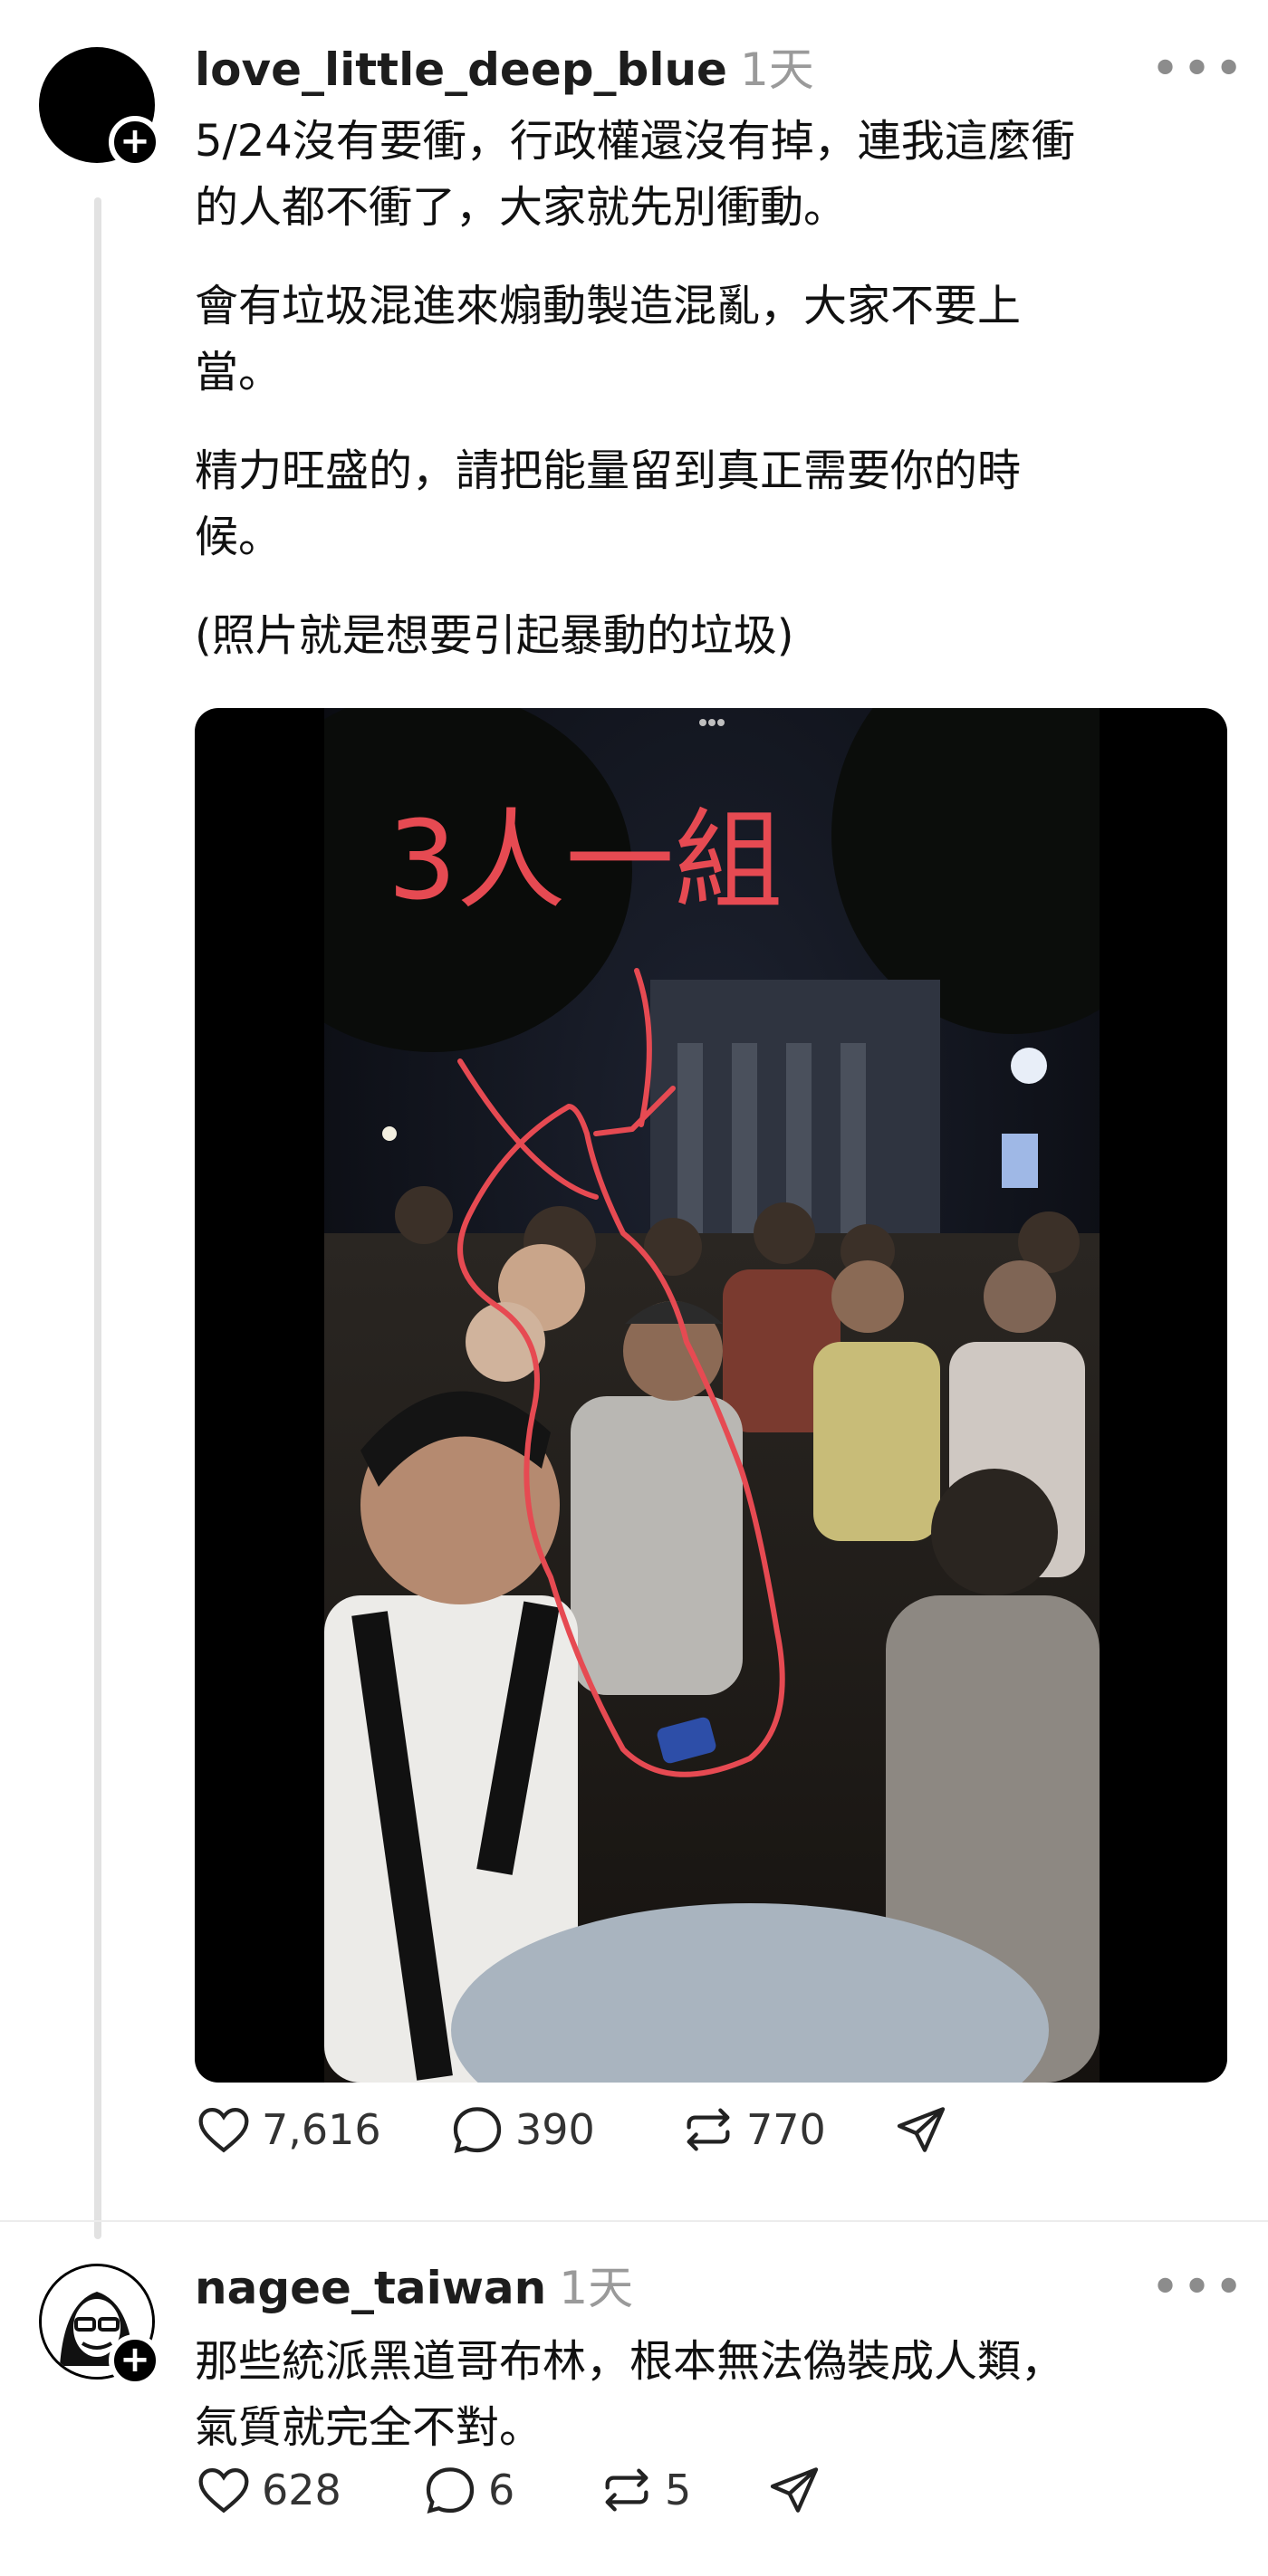 This screenshot has height=2576, width=1268. I want to click on repost-button: 5, so click(644, 2490).